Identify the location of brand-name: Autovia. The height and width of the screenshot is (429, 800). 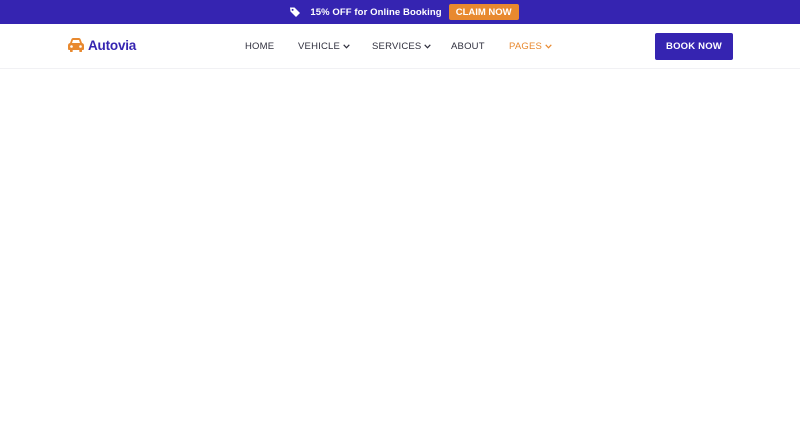
(112, 45).